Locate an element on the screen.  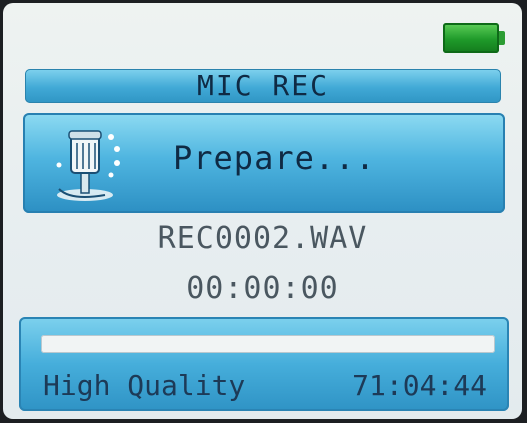
quality-label: High Quality is located at coordinates (144, 385).